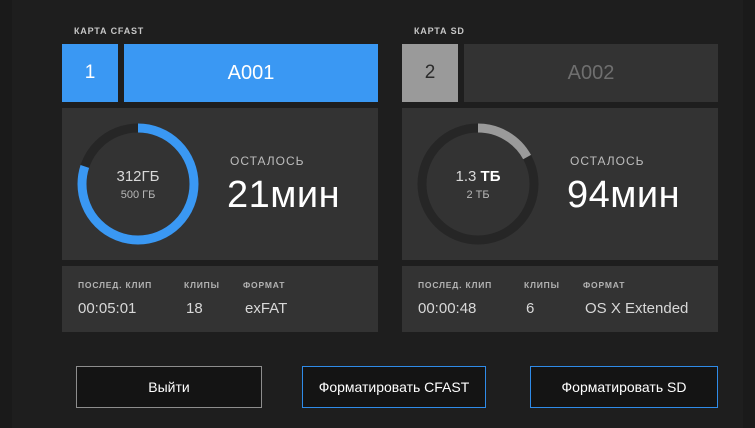 The height and width of the screenshot is (428, 755). Describe the element at coordinates (266, 308) in the screenshot. I see `format-value: exFAT` at that location.